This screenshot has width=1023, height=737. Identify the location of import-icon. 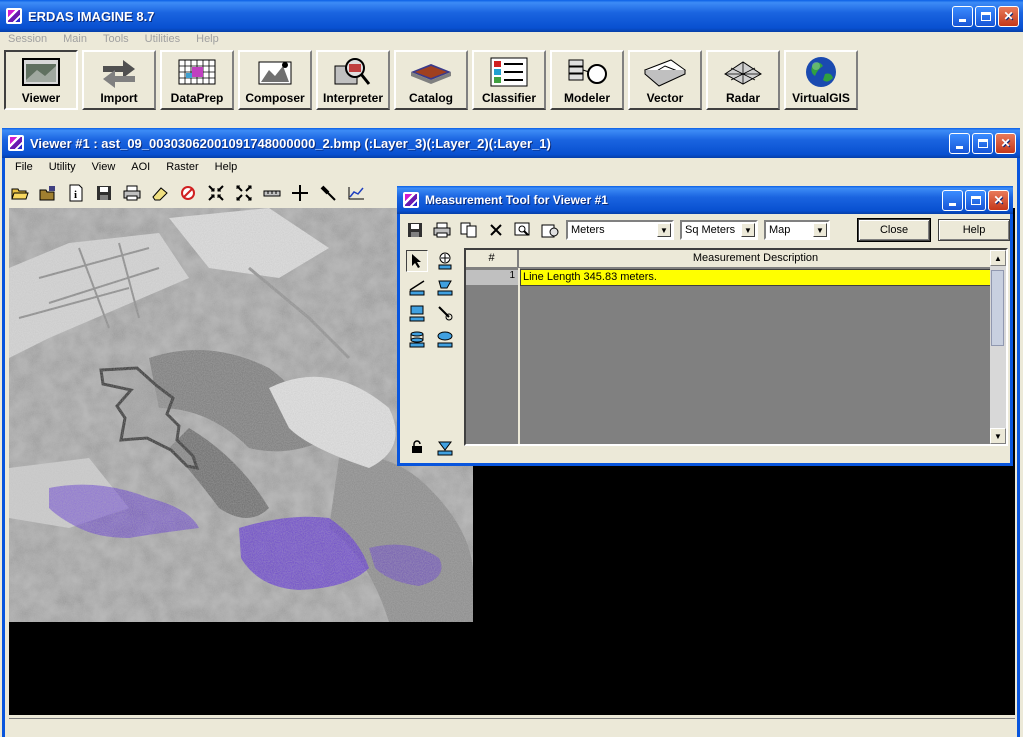
(119, 72).